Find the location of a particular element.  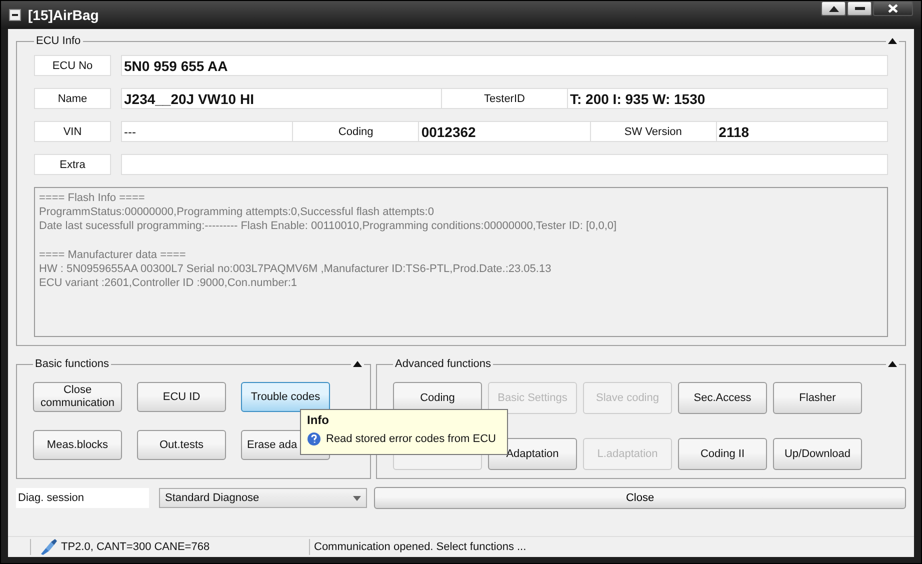

connection-status: TP2.0, CANT=300 CANE=768 is located at coordinates (135, 547).